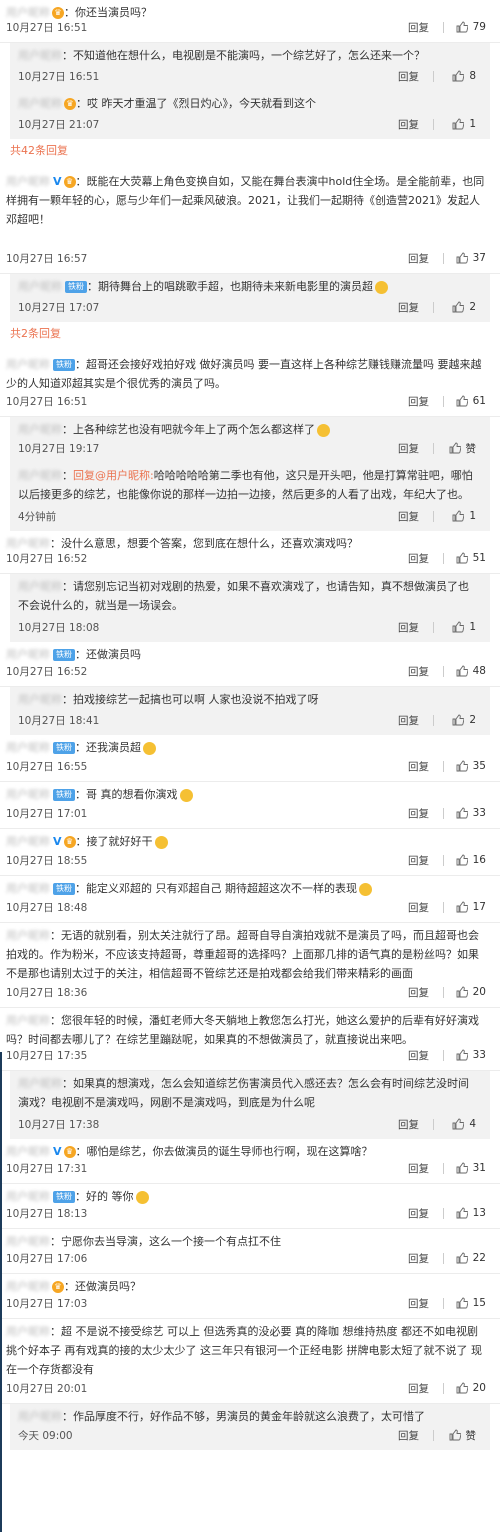 This screenshot has height=1532, width=500. What do you see at coordinates (470, 401) in the screenshot?
I see `like-button: 61` at bounding box center [470, 401].